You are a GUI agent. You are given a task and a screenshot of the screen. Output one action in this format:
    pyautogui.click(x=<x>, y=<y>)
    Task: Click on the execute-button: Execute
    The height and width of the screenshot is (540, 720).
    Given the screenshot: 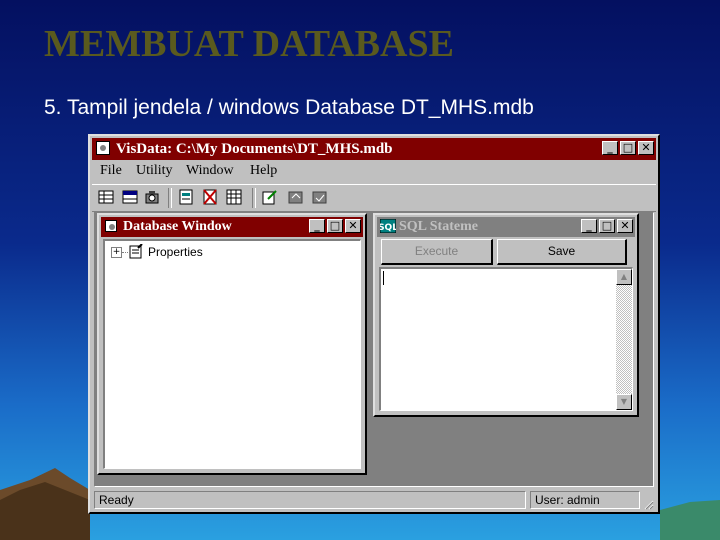 What is the action you would take?
    pyautogui.click(x=437, y=252)
    